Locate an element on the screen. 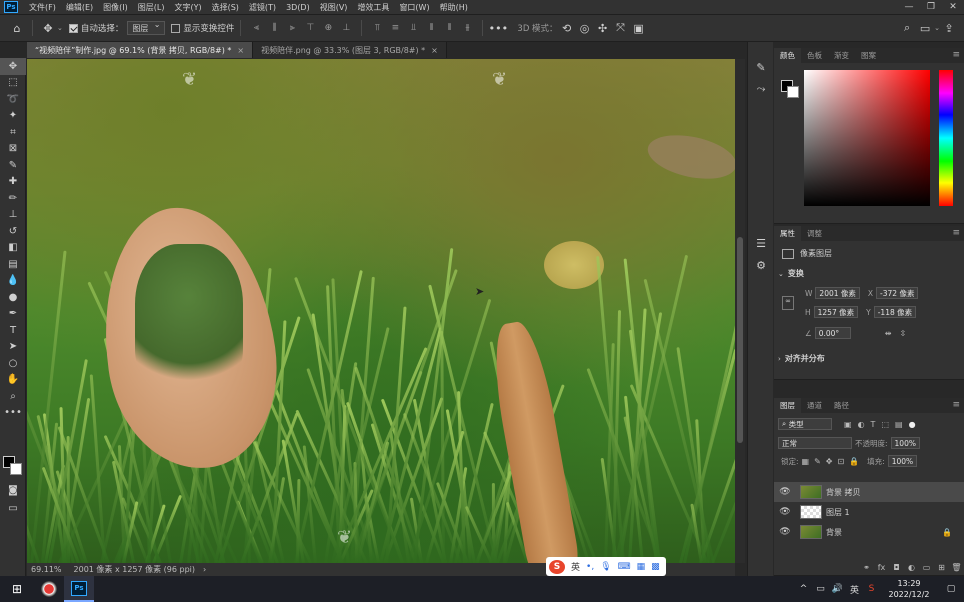  doc-tab-1: “视频陪伴”制作.jpg @ 69.1% (背景 拷贝, RGB/8#) * × is located at coordinates (140, 50).